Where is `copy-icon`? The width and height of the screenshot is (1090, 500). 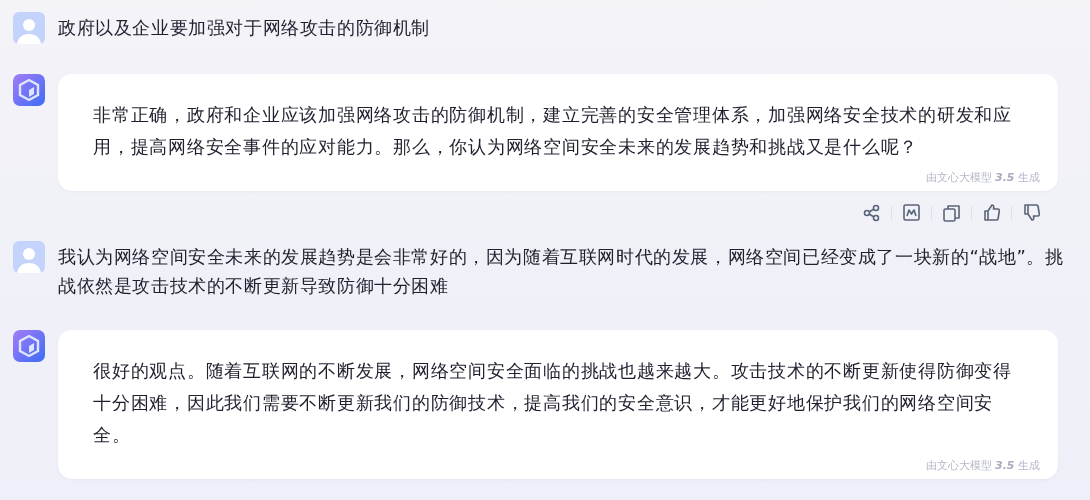
copy-icon is located at coordinates (951, 212).